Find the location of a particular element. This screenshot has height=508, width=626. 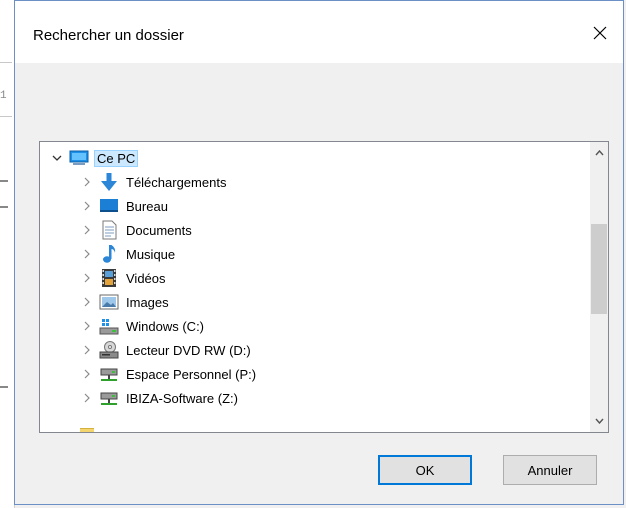

tree-item-windows-c: Windows (C:) is located at coordinates (143, 326).